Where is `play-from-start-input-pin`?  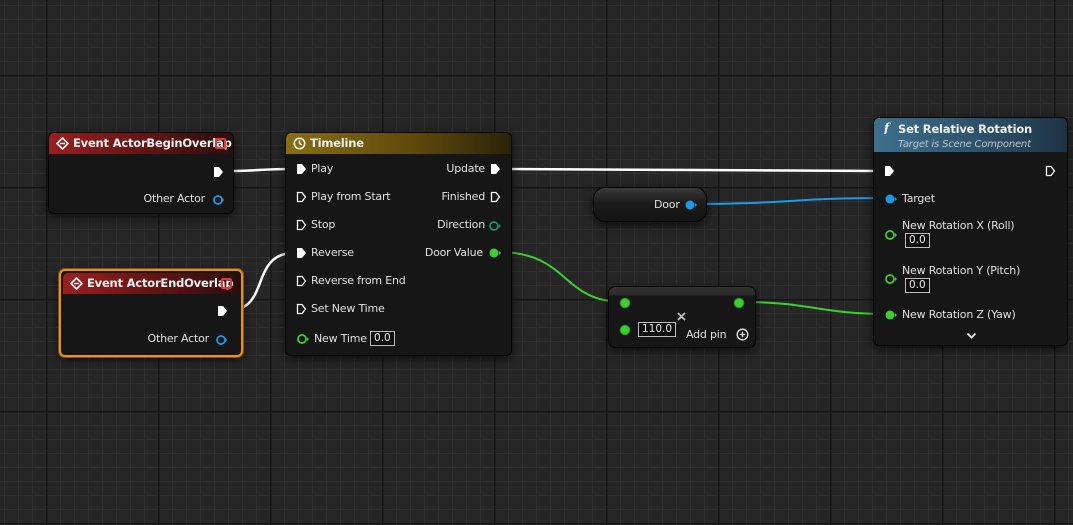 play-from-start-input-pin is located at coordinates (301, 197).